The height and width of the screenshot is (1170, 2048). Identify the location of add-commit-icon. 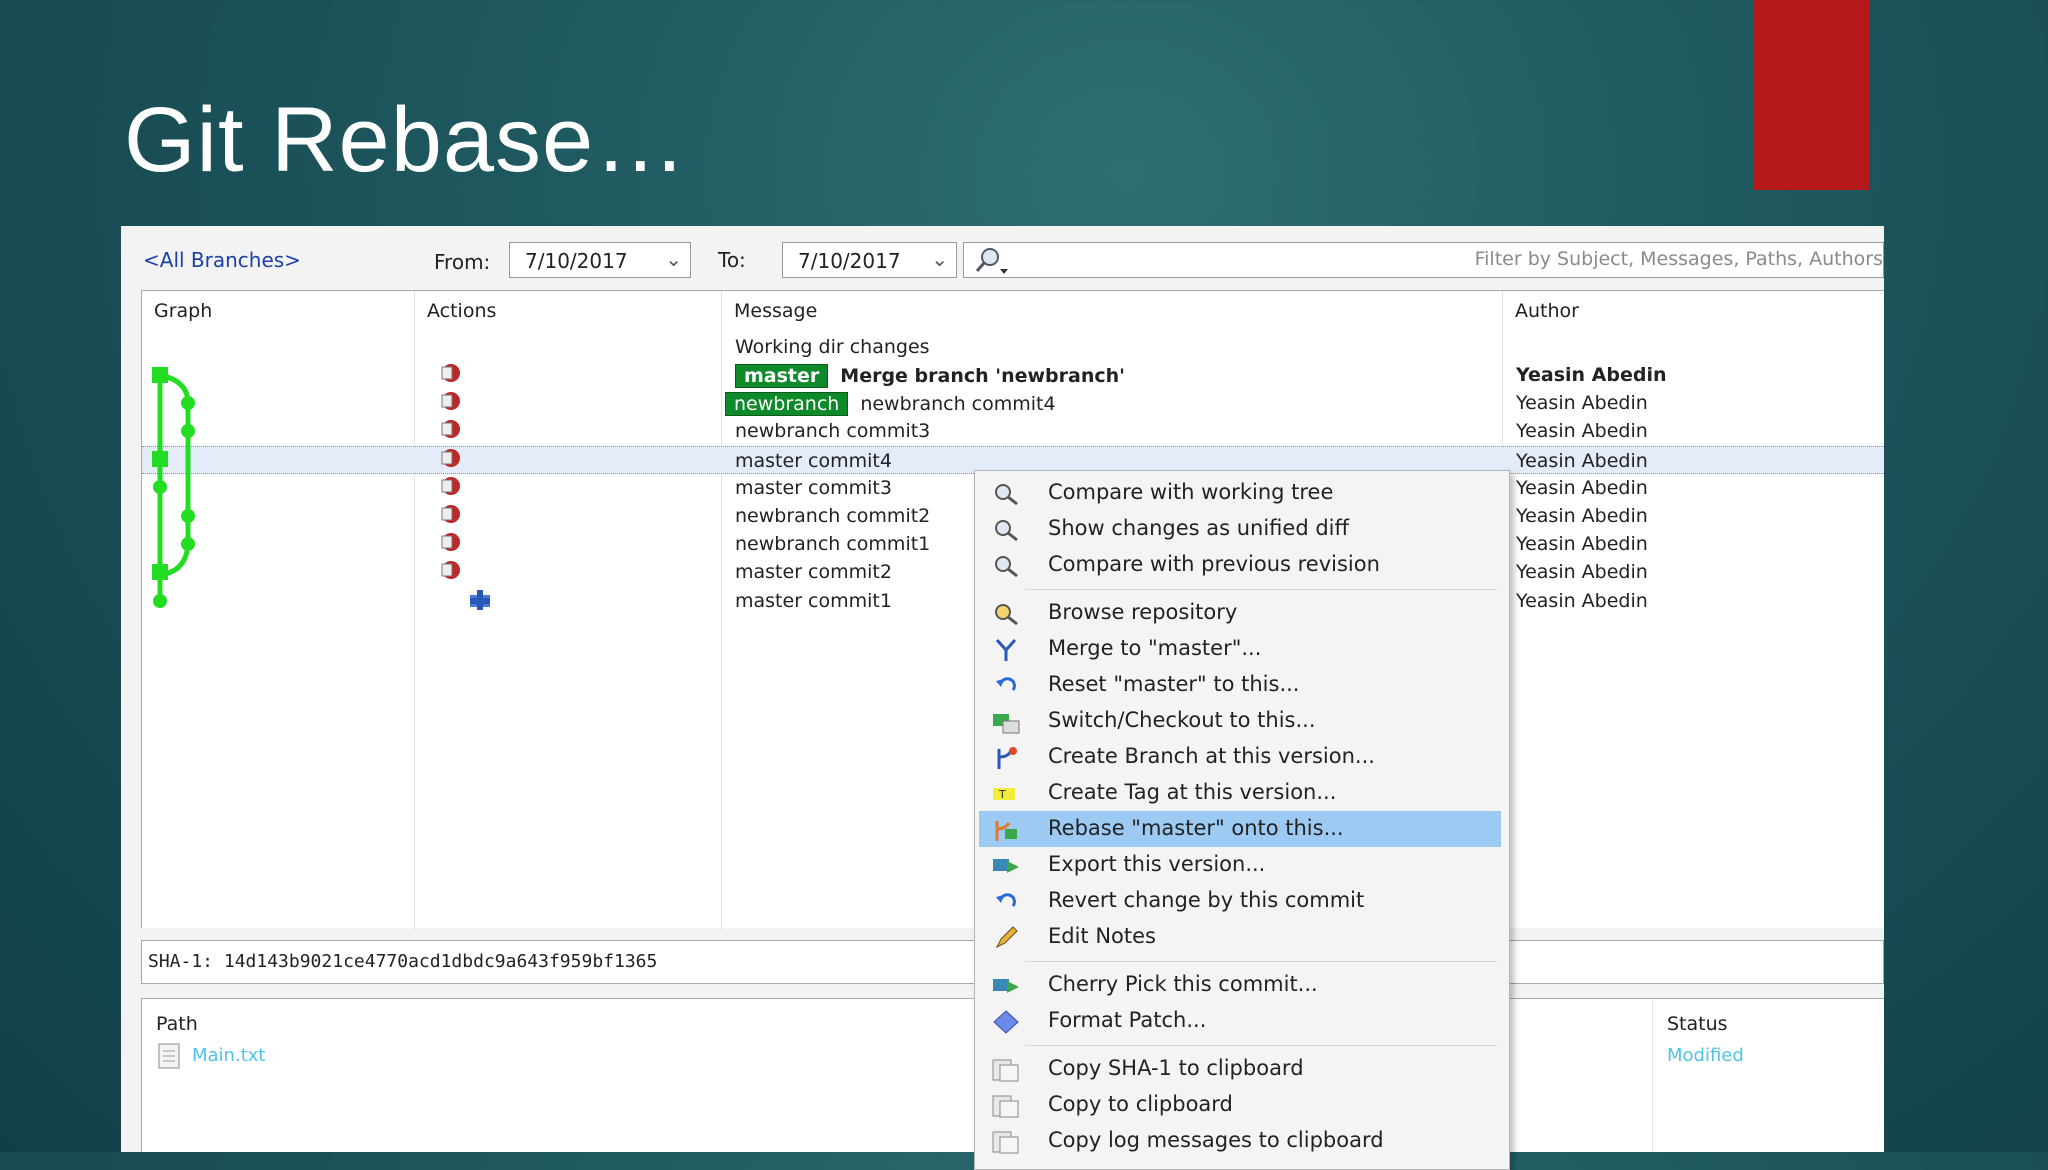
(480, 600).